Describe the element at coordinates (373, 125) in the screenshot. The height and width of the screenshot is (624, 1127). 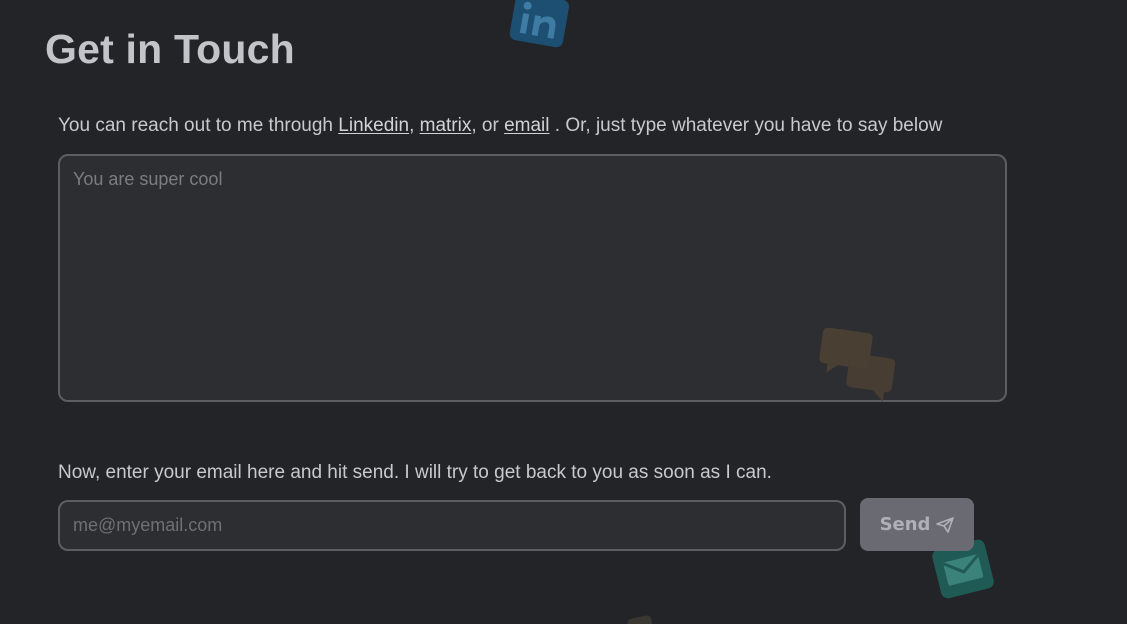
I see `linkedin-link: Linkedin` at that location.